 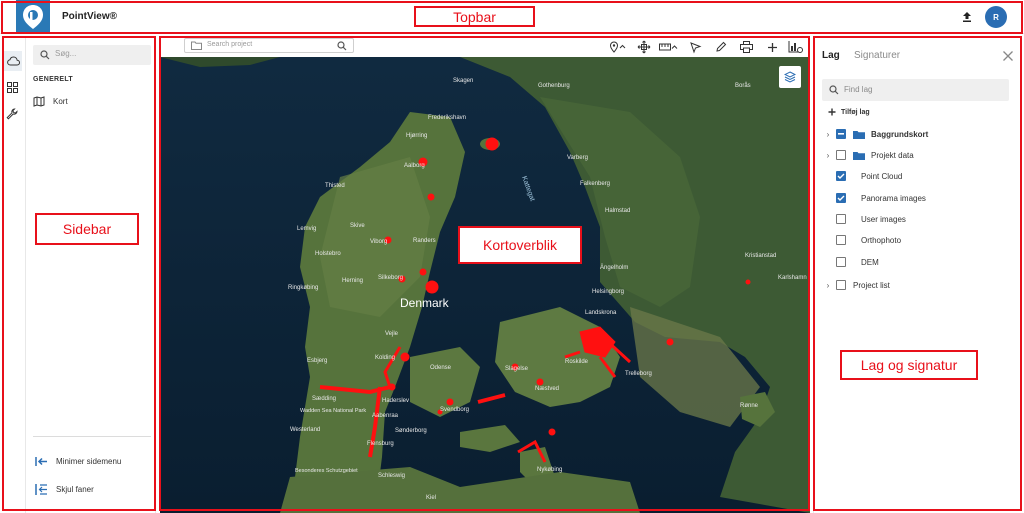 I want to click on map-label: Helsingborg, so click(x=608, y=292).